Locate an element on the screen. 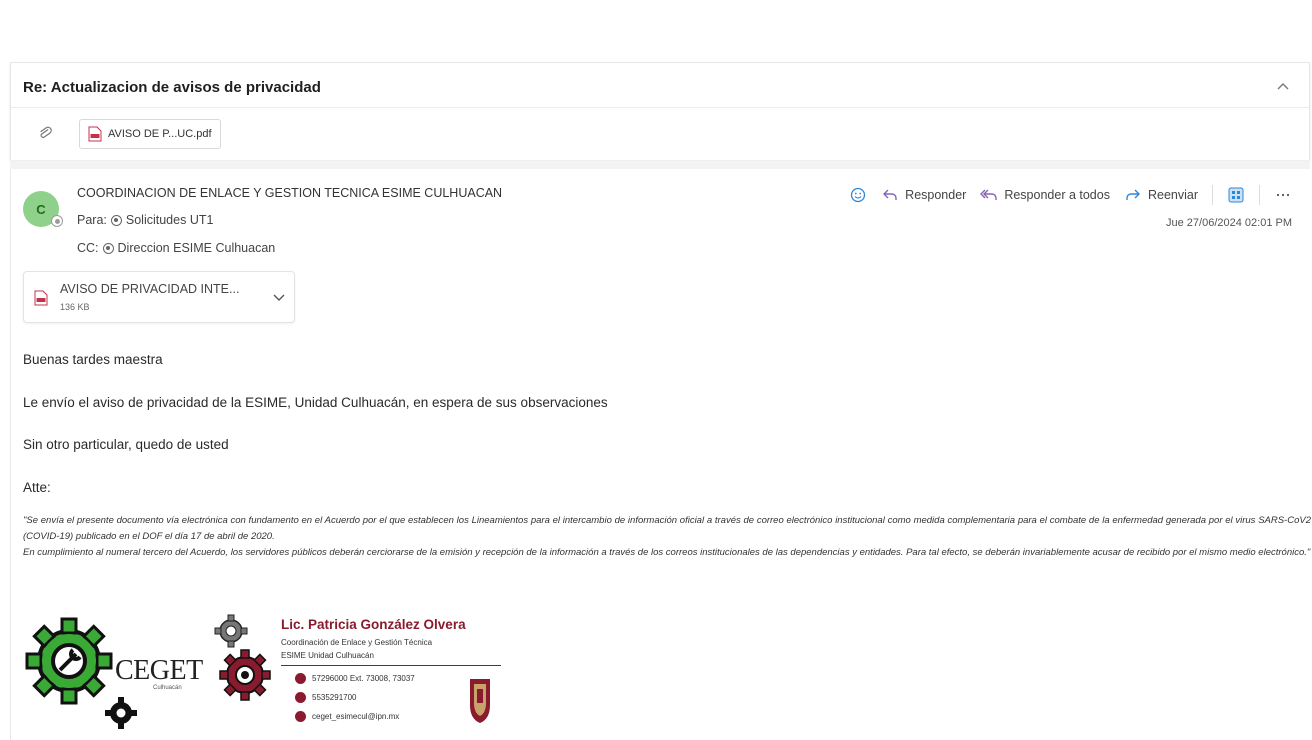 The width and height of the screenshot is (1312, 740). attachment-chip-label: AVISO DE P...UC.pdf is located at coordinates (160, 134).